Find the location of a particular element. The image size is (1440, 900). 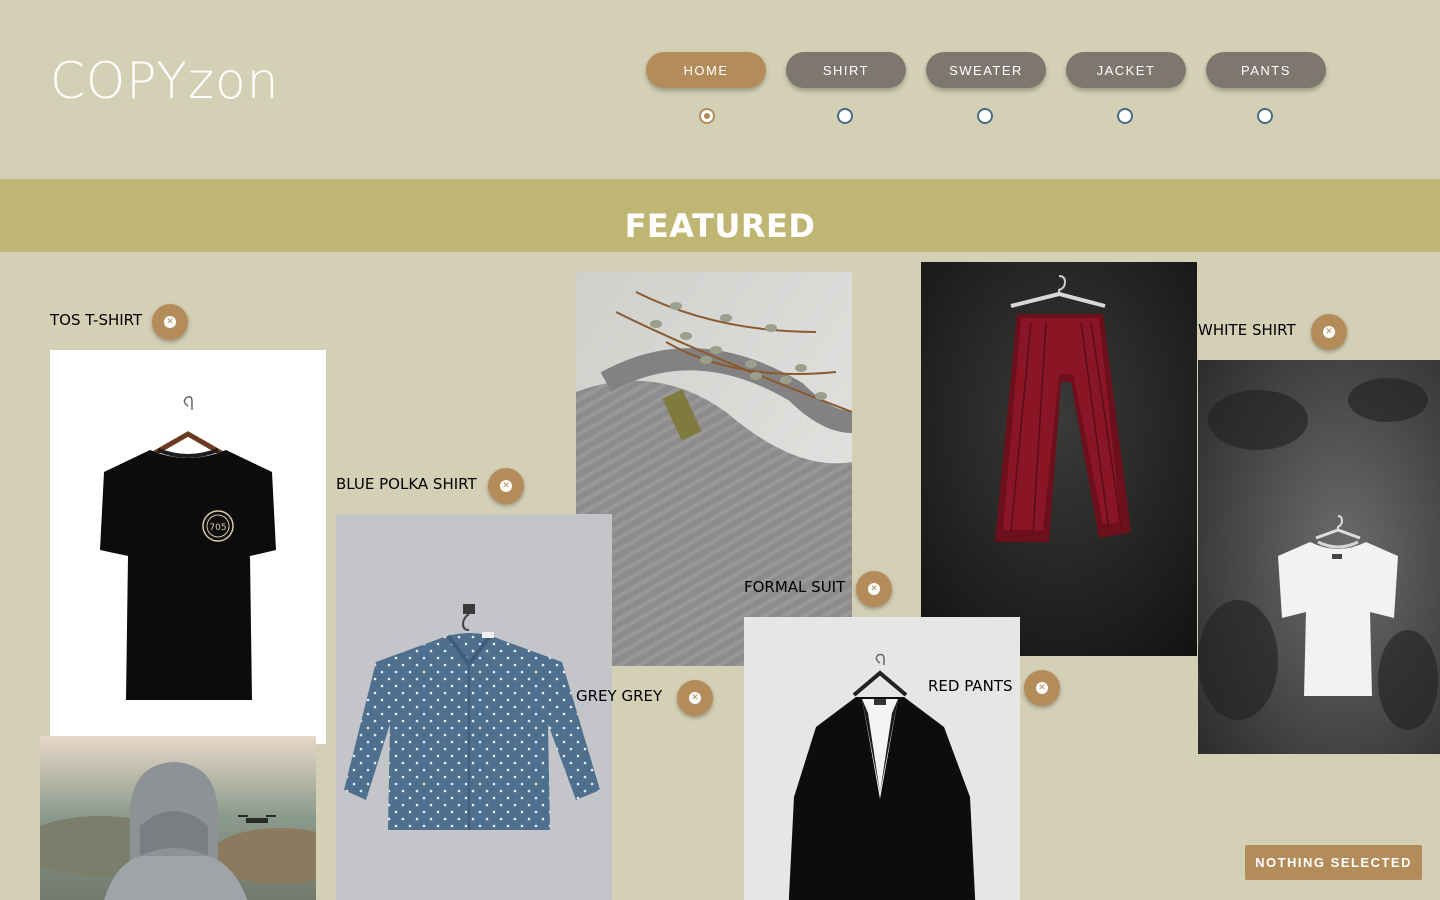

blue-polka-shirt-image is located at coordinates (474, 707).